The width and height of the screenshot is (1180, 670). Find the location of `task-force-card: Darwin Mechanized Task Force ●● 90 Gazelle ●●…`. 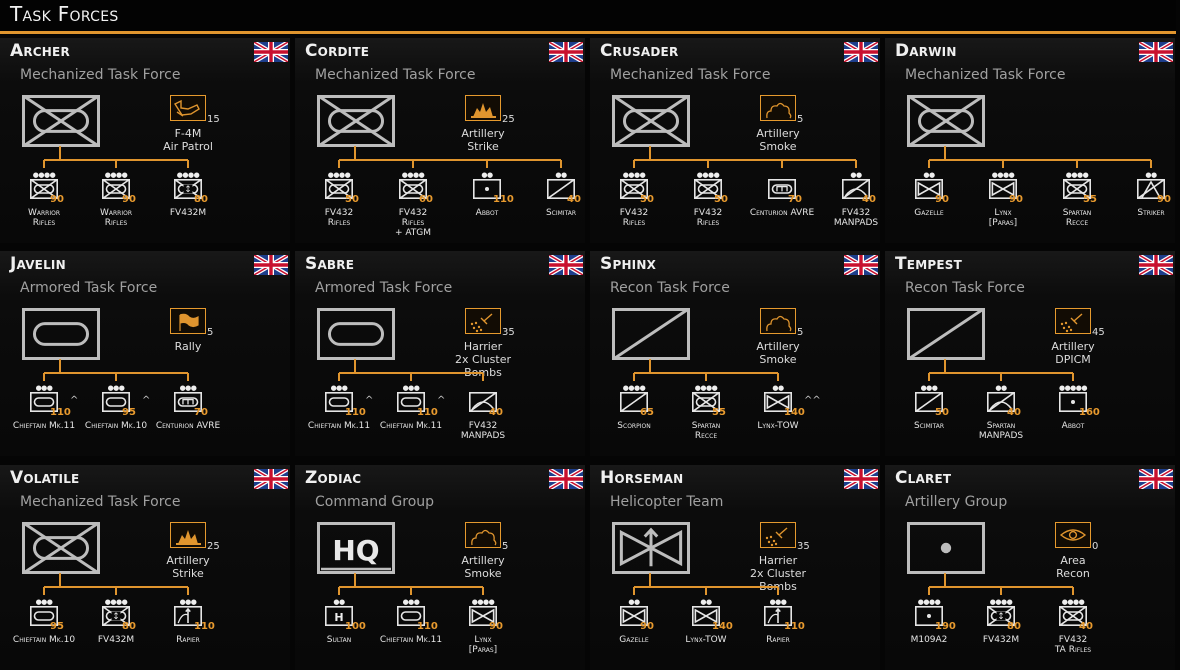

task-force-card: Darwin Mechanized Task Force ●● 90 Gazelle ●●… is located at coordinates (1030, 140).